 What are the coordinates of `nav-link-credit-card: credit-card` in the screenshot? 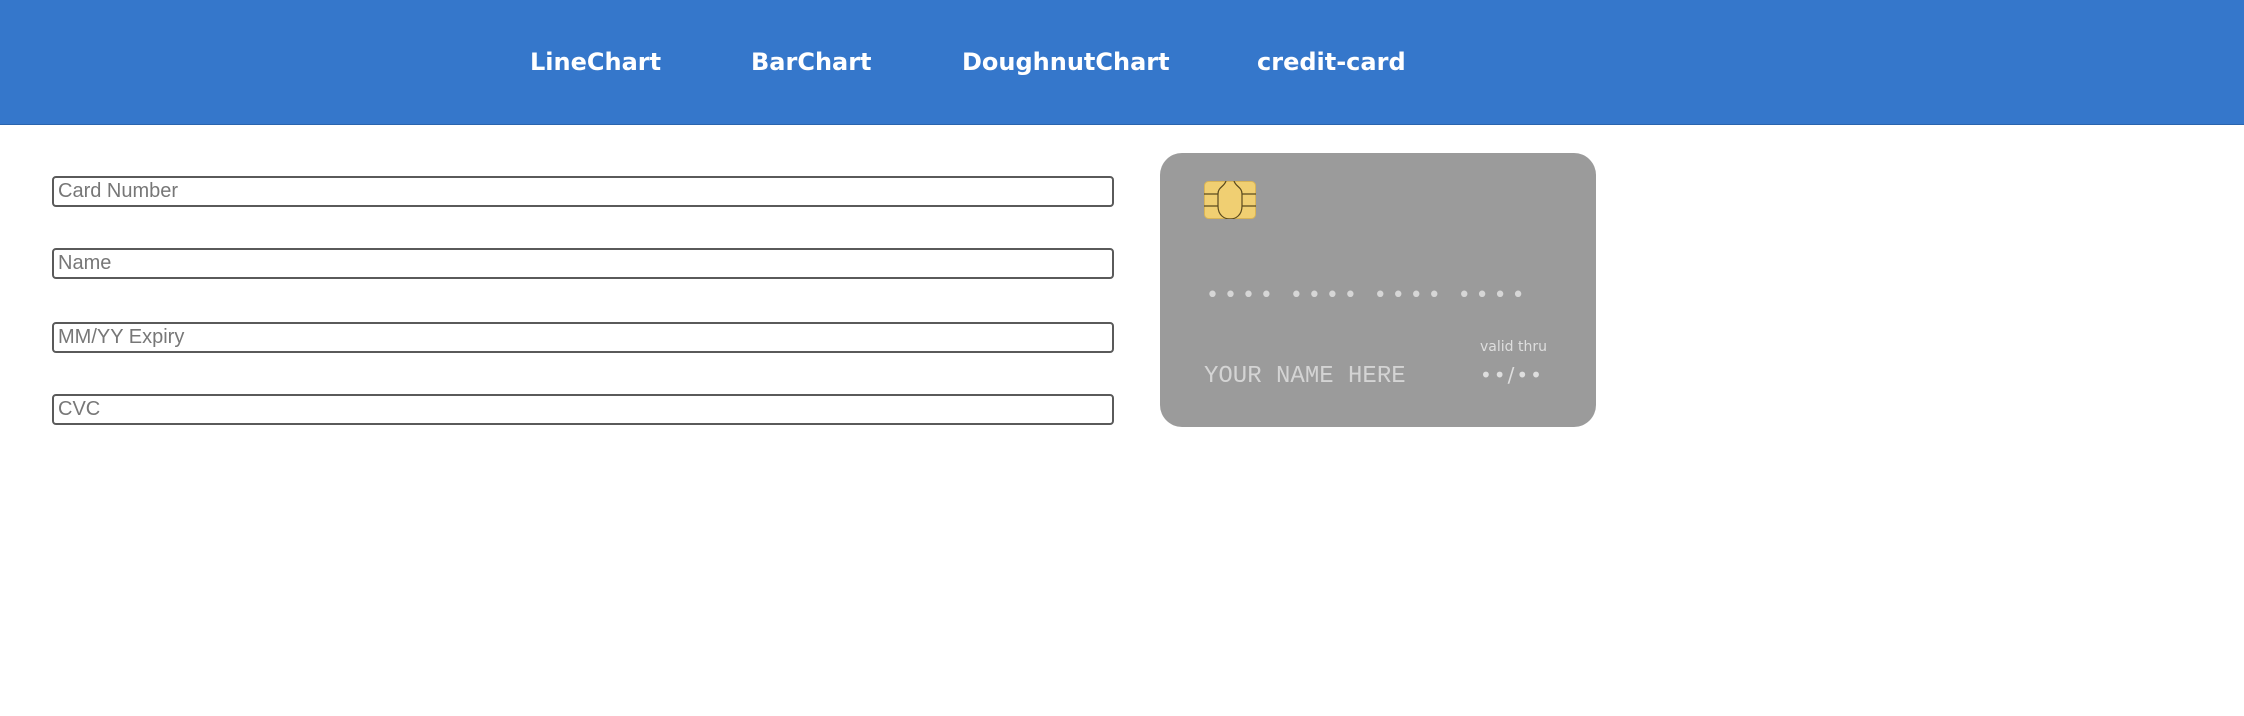 It's located at (1331, 62).